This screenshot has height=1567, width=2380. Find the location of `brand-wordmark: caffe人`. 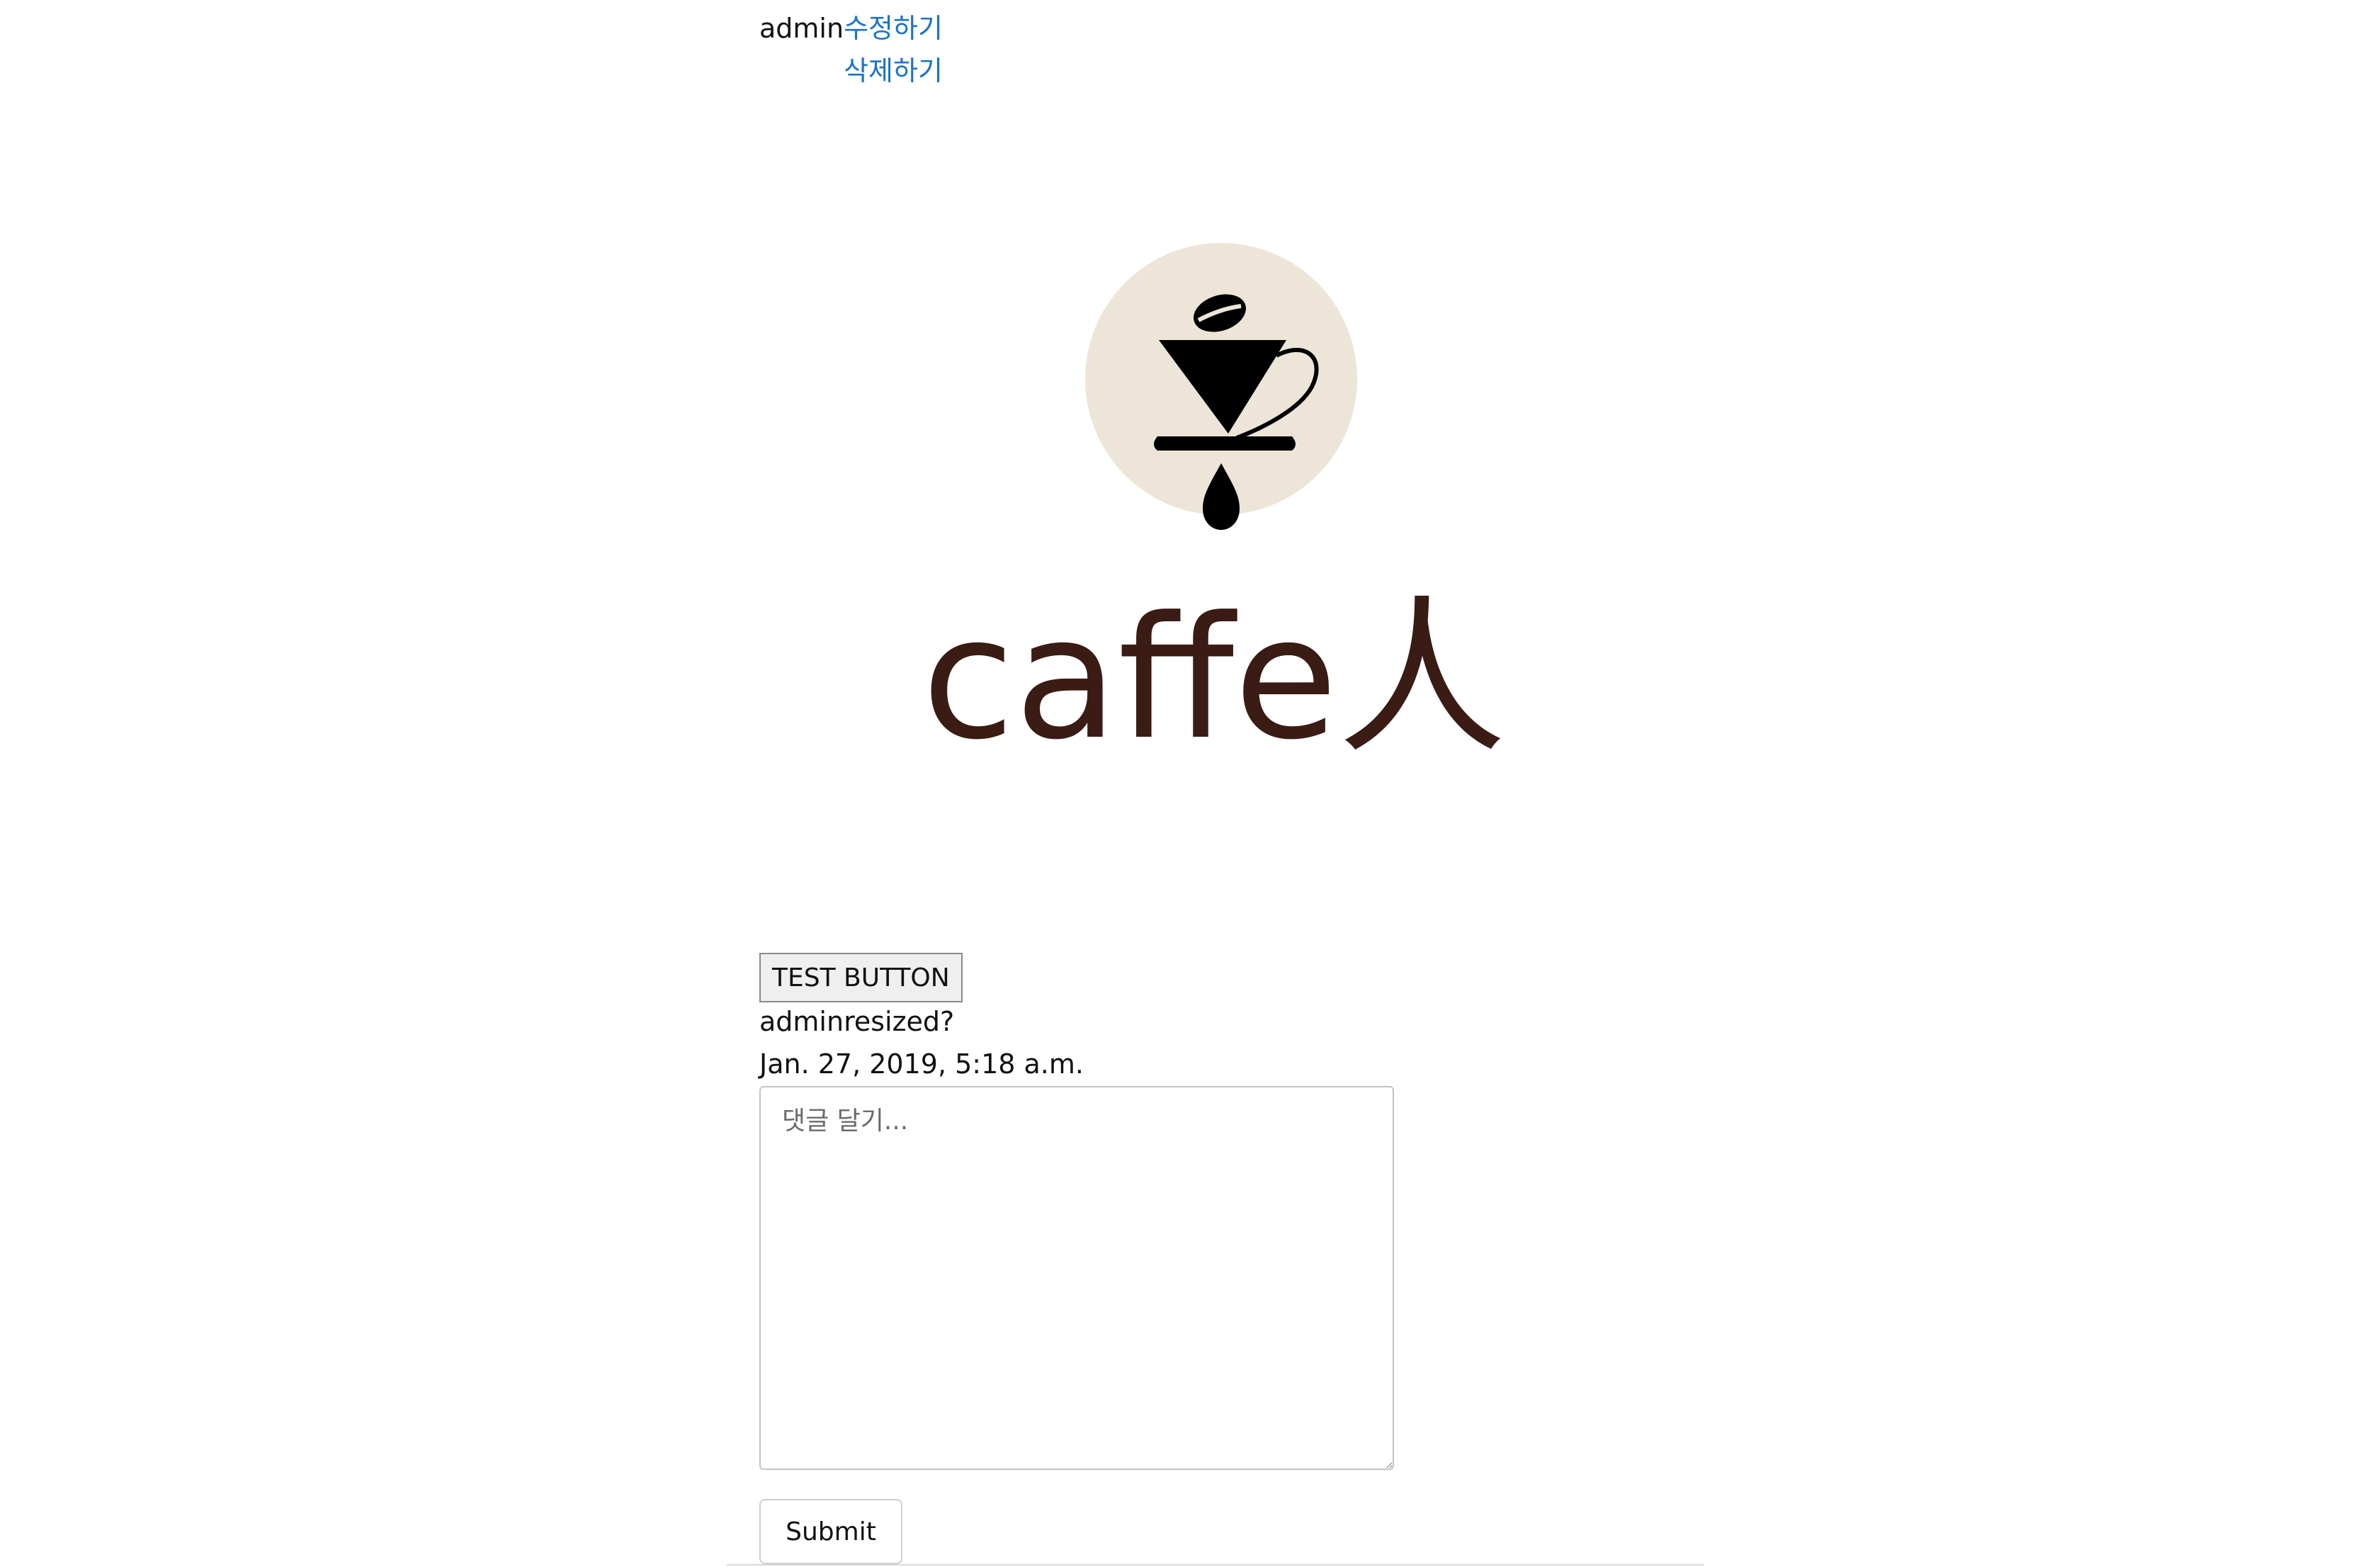

brand-wordmark: caffe人 is located at coordinates (1215, 679).